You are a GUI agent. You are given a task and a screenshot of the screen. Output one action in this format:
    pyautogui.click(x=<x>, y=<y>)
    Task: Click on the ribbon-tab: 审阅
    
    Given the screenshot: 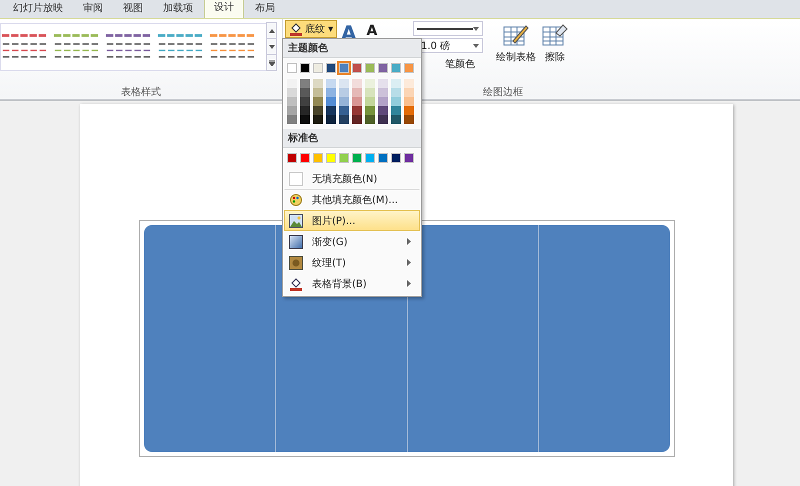 What is the action you would take?
    pyautogui.click(x=93, y=9)
    